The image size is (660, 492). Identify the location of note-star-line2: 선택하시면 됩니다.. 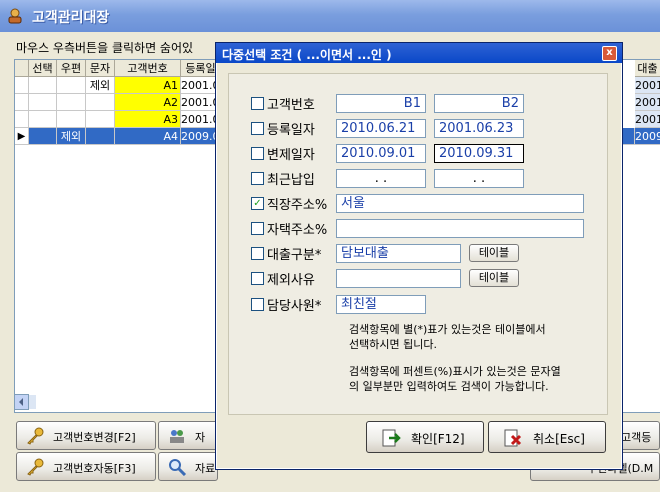
(393, 344).